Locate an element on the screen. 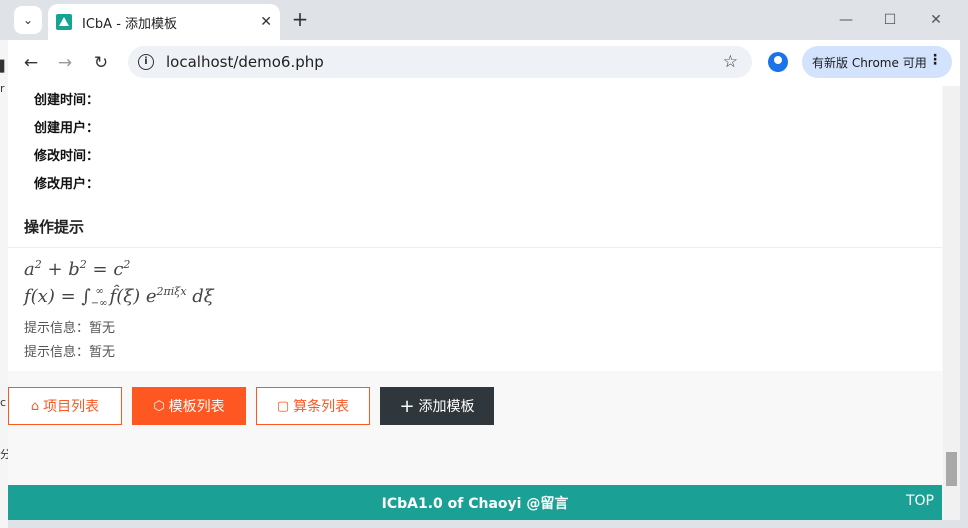  profile-avatar-icon is located at coordinates (778, 62).